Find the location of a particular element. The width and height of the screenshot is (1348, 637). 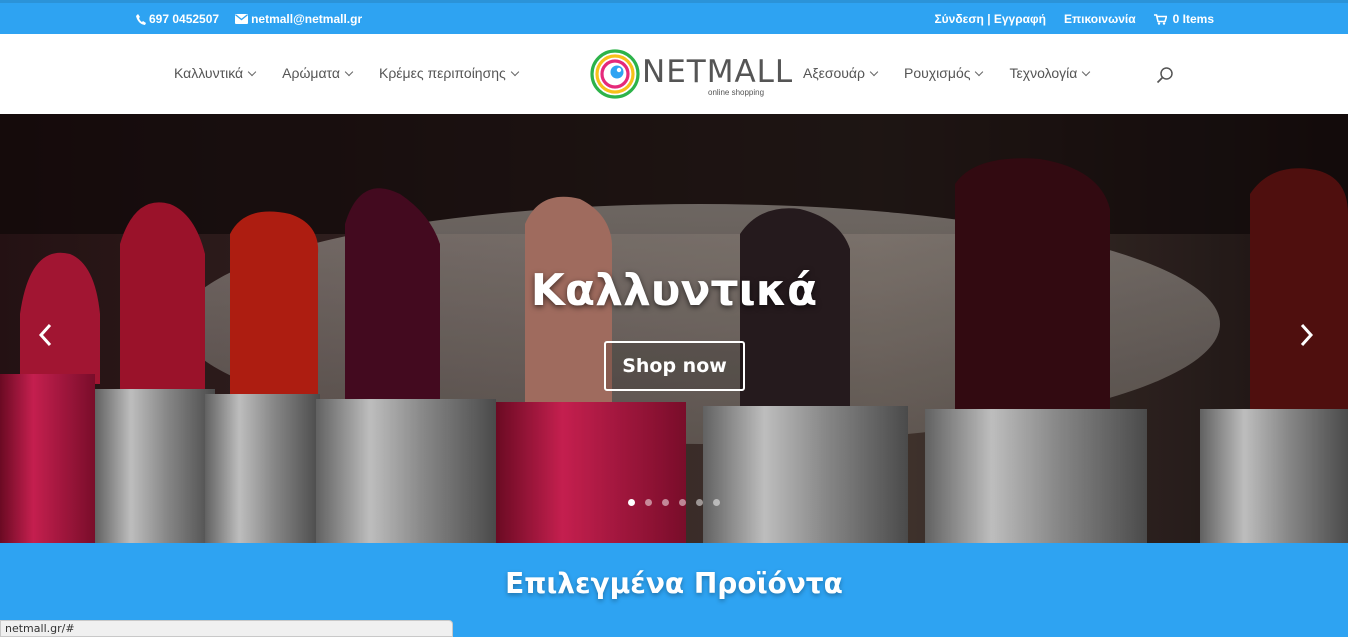

slider-next-arrow-icon is located at coordinates (1306, 335).